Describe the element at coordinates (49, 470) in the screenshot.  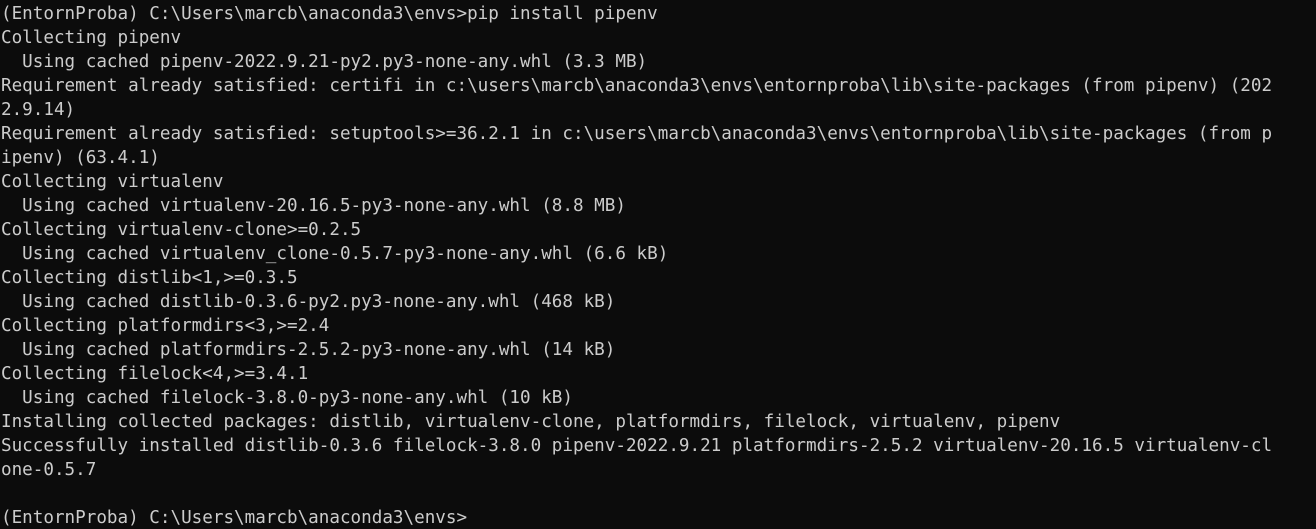
I see `output-line: one-0.5.7` at that location.